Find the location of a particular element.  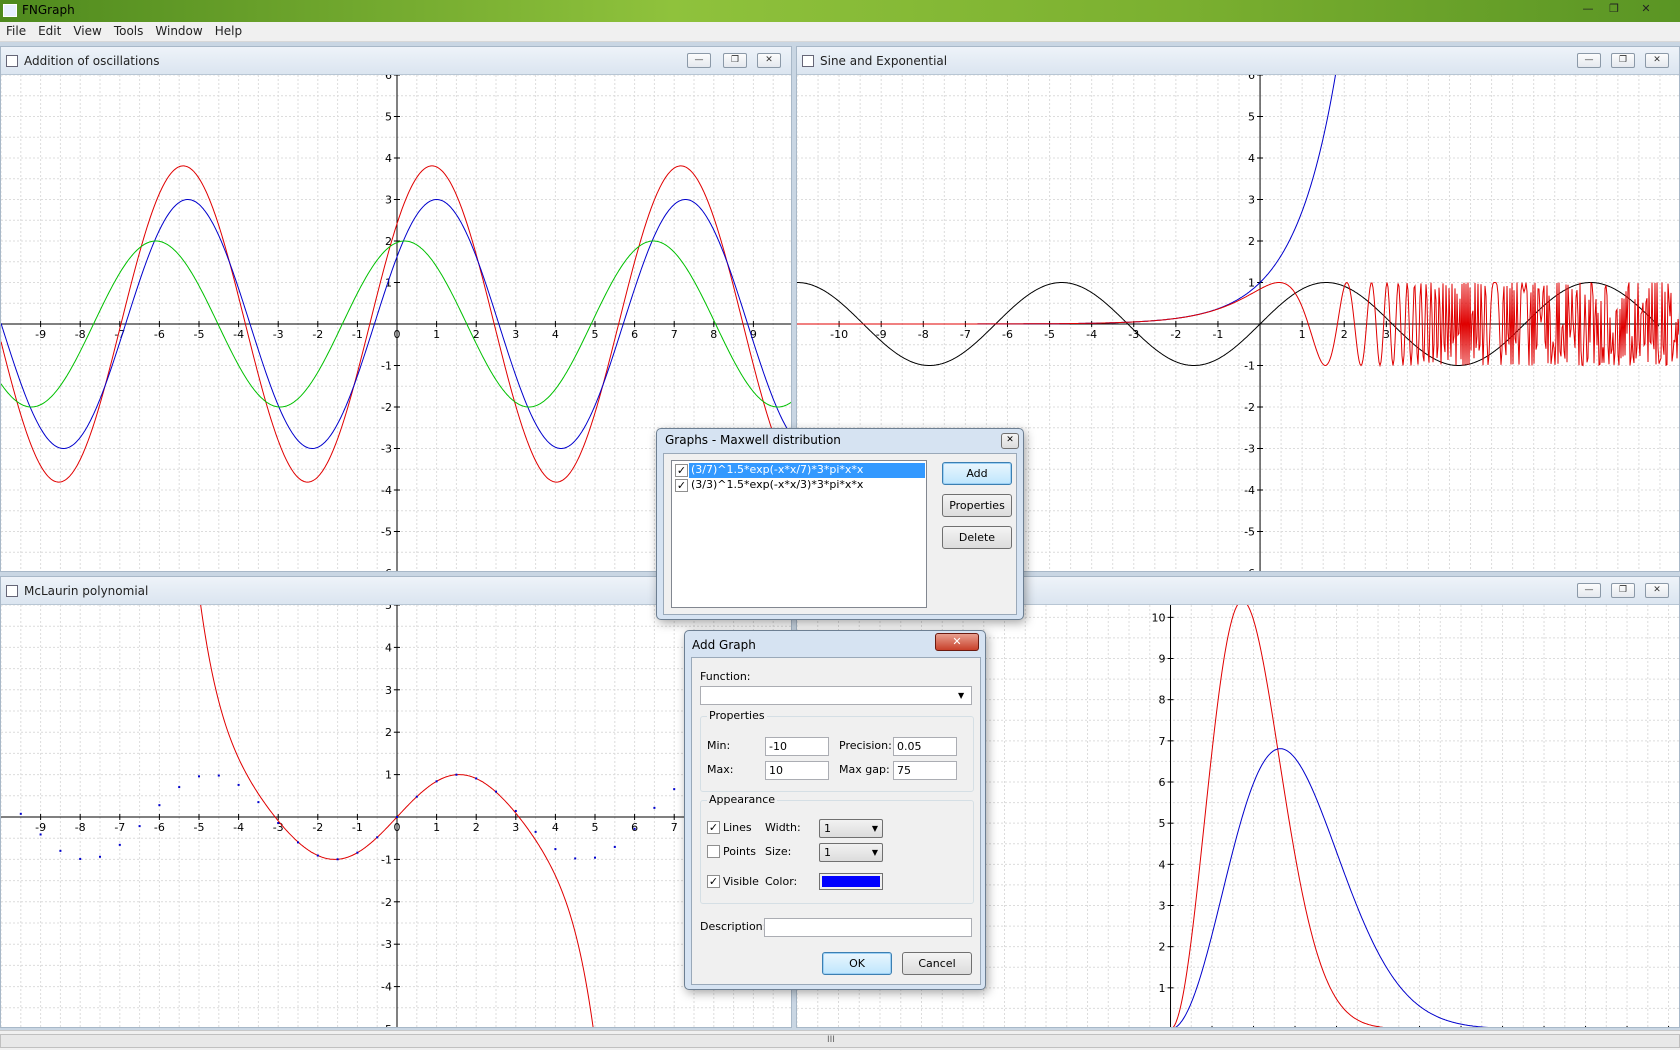

app-maximize-button: ❐ is located at coordinates (1614, 9).